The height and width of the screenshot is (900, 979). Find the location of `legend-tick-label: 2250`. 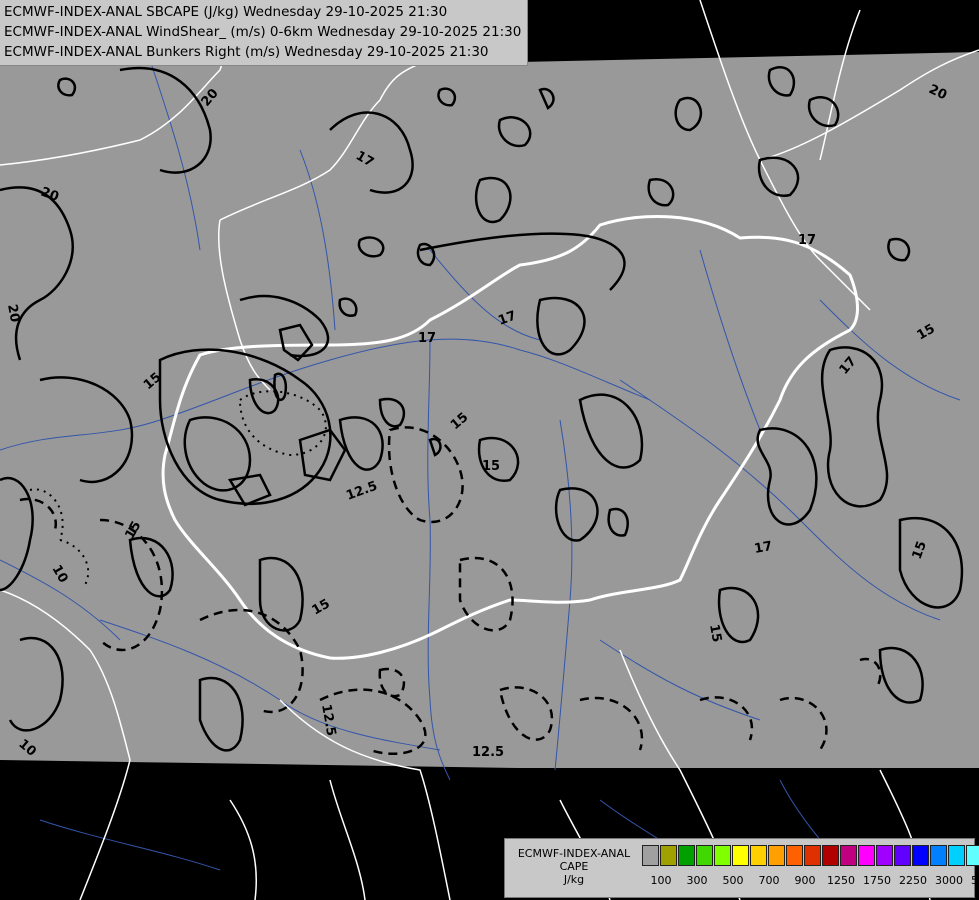

legend-tick-label: 2250 is located at coordinates (913, 880).